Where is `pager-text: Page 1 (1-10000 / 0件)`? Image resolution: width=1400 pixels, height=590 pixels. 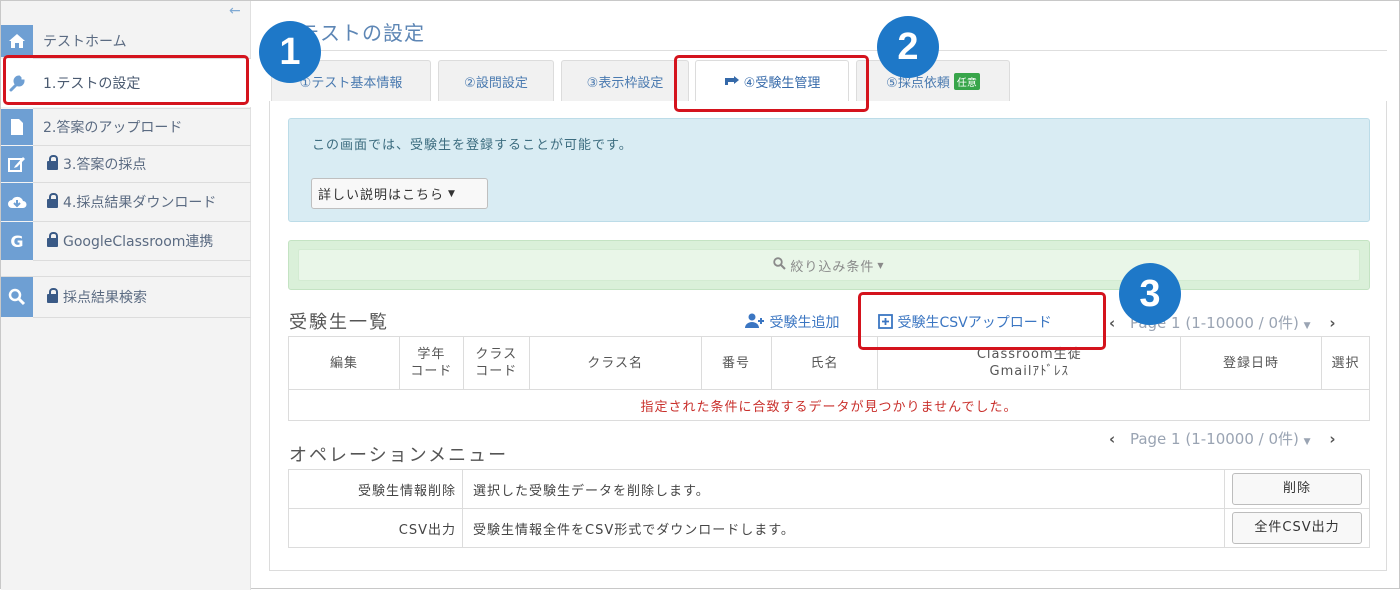 pager-text: Page 1 (1-10000 / 0件) is located at coordinates (1214, 439).